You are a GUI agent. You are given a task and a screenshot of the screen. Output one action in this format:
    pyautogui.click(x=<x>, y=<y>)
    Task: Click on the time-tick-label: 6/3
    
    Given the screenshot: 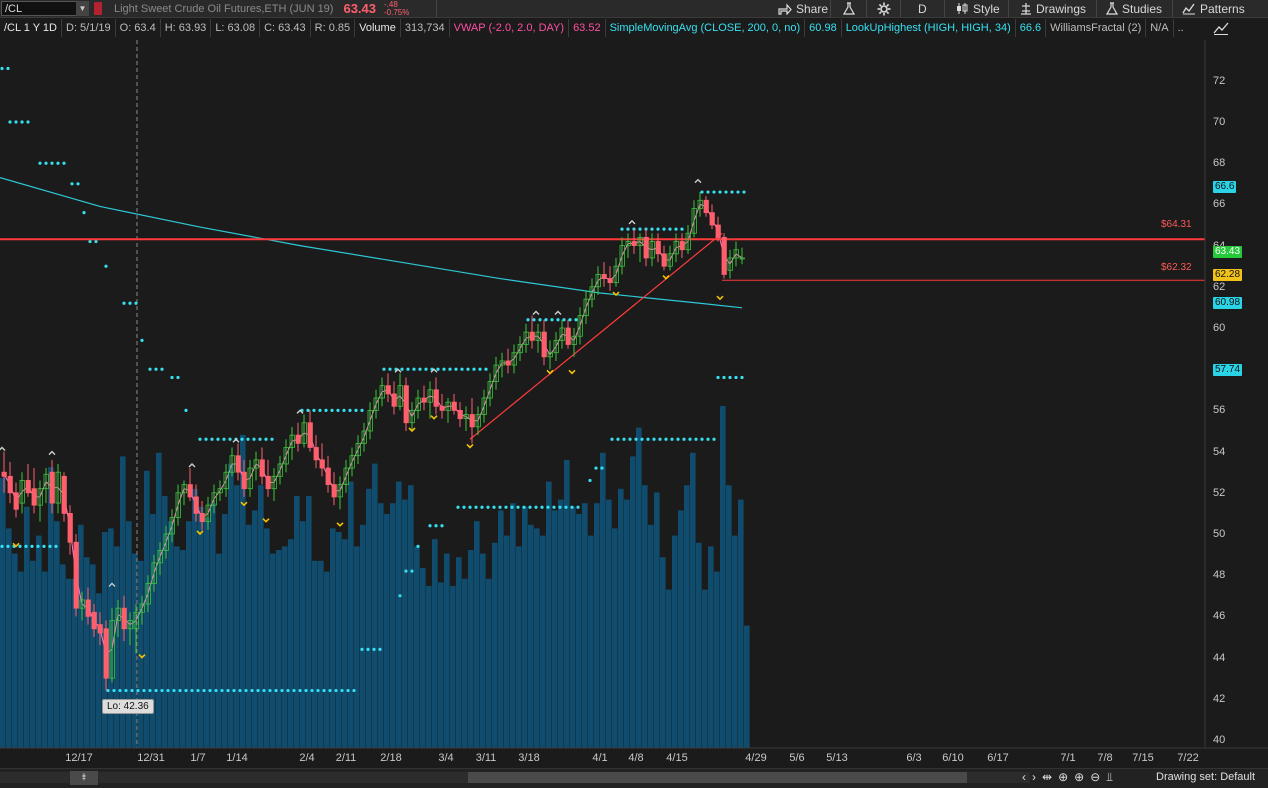 What is the action you would take?
    pyautogui.click(x=914, y=758)
    